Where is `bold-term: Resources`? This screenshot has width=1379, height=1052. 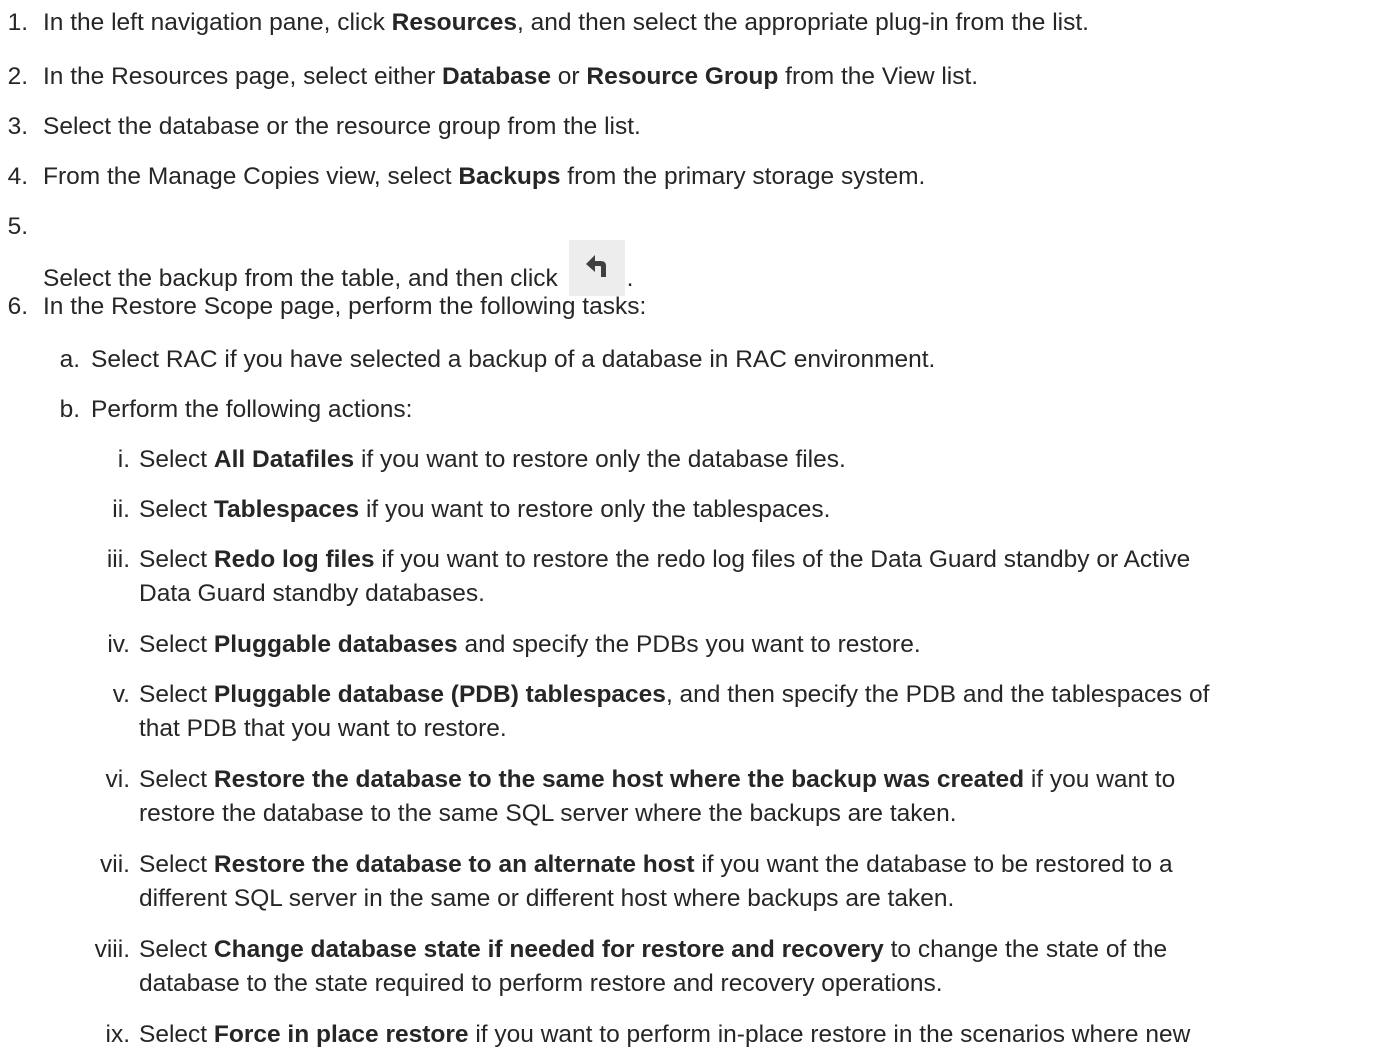
bold-term: Resources is located at coordinates (454, 22).